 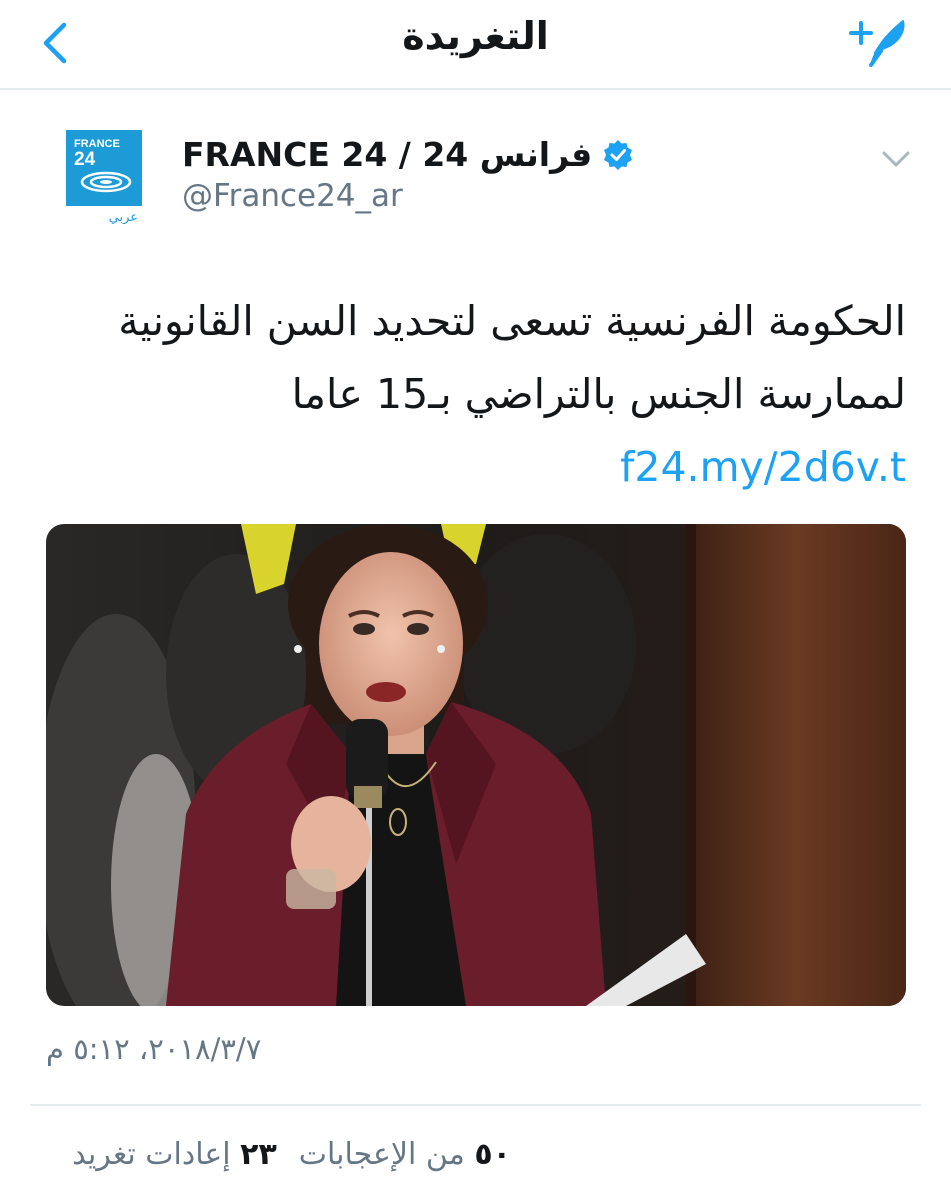 I want to click on tweet-timestamp: ٢٠١٨/٣/٧، ٥:١٢ م, so click(x=154, y=1049).